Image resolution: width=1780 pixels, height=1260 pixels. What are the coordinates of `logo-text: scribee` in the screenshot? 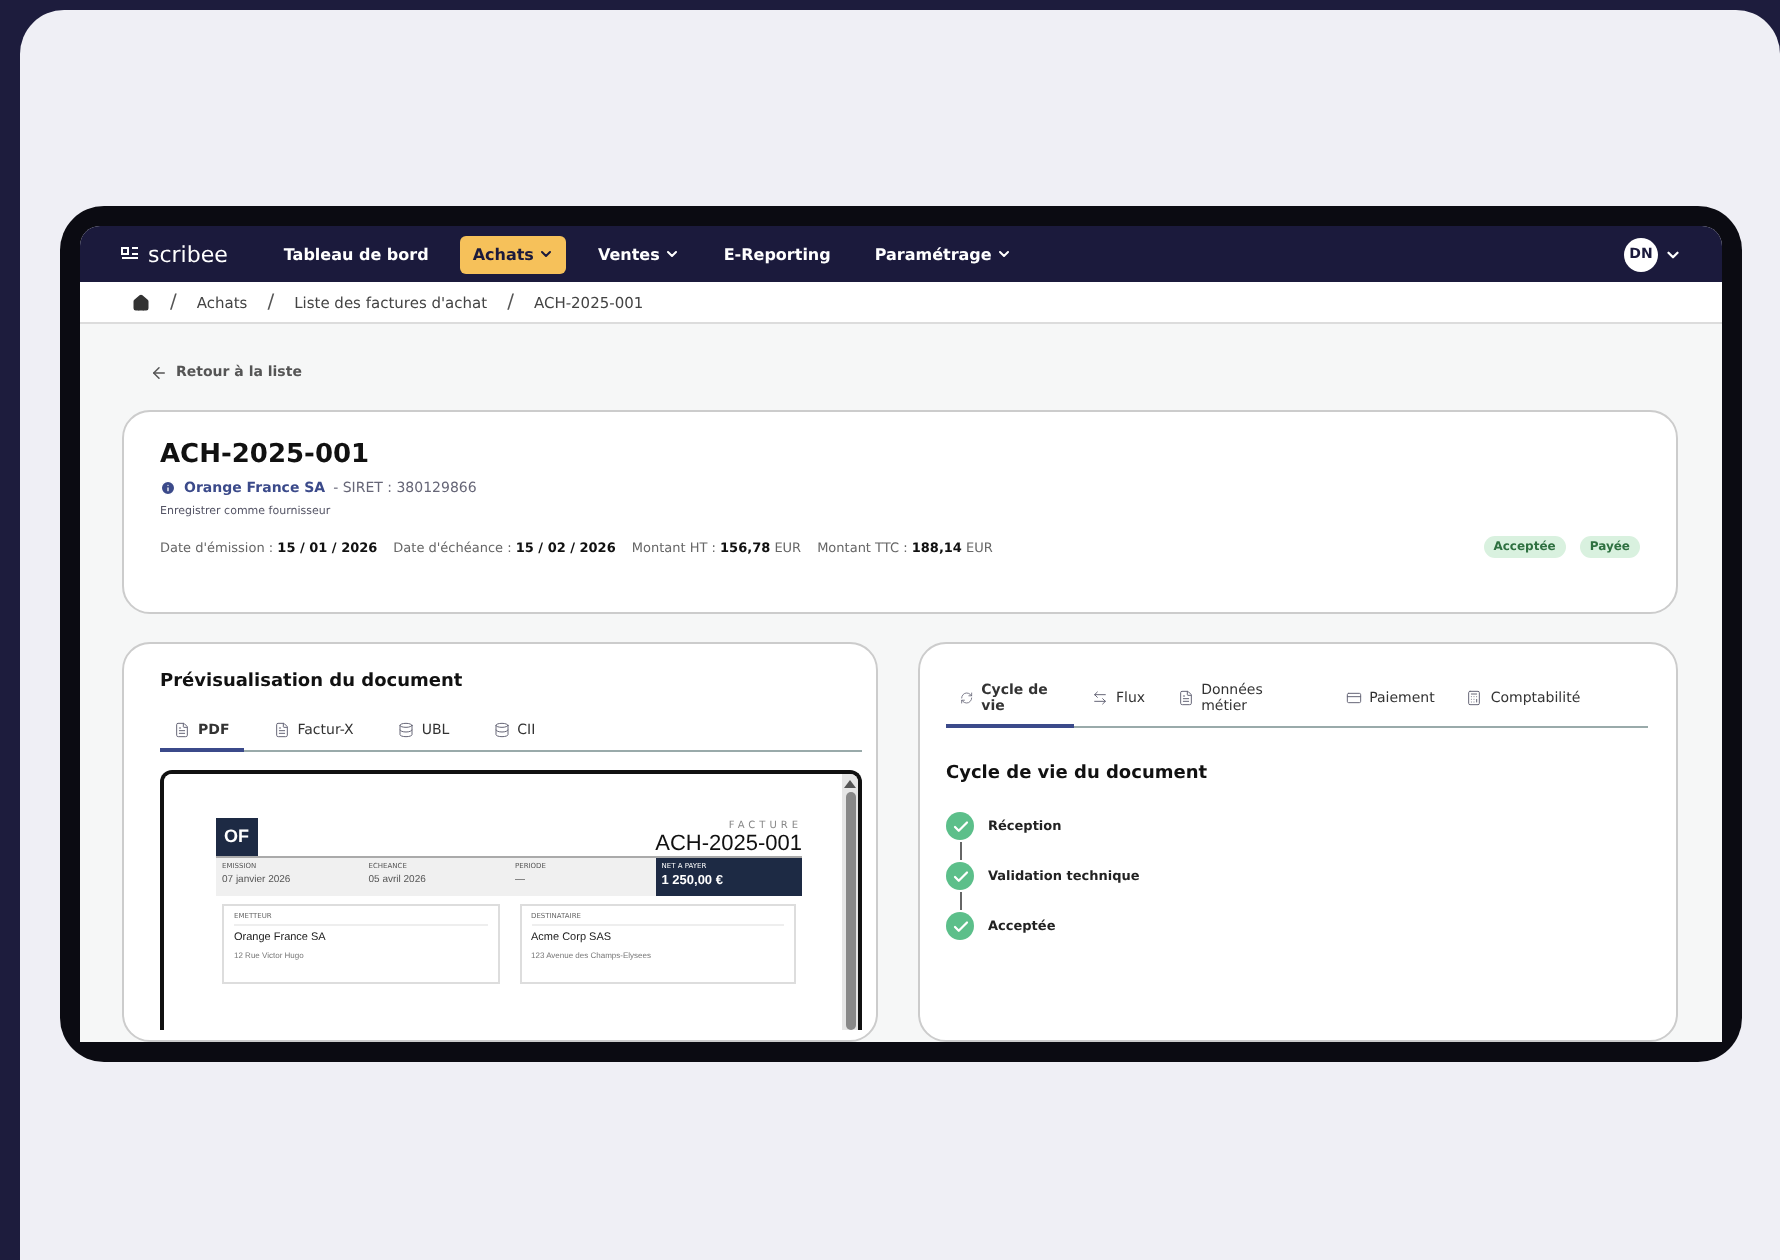 It's located at (188, 254).